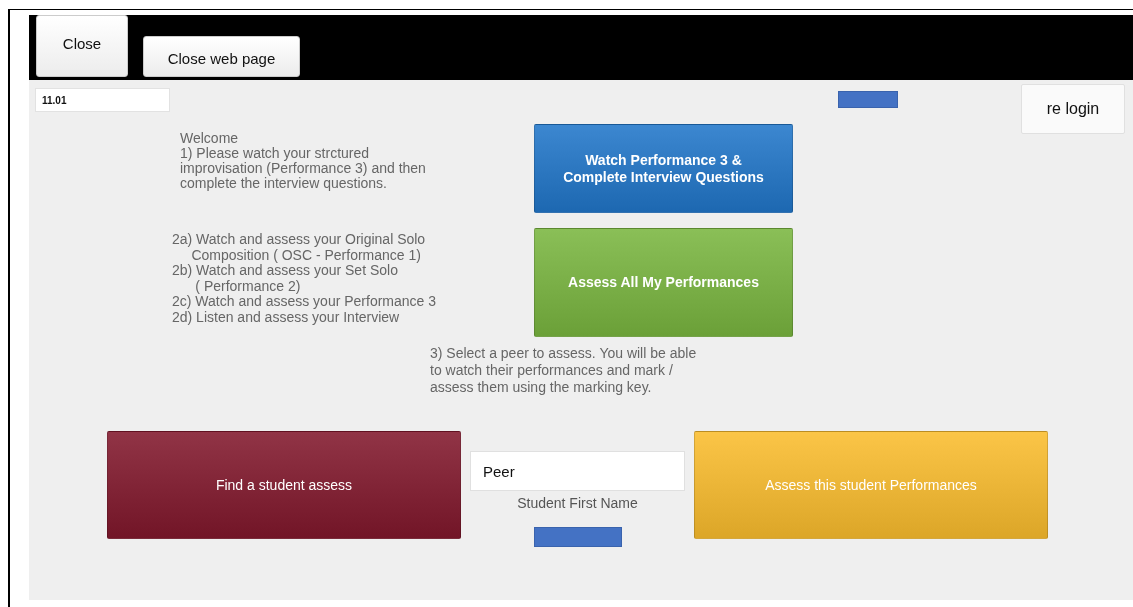 The image size is (1133, 607). I want to click on instructions: Welcome 1) Please watch your strctured improvisation (Performance 3) and then complete the interview questions., so click(303, 161).